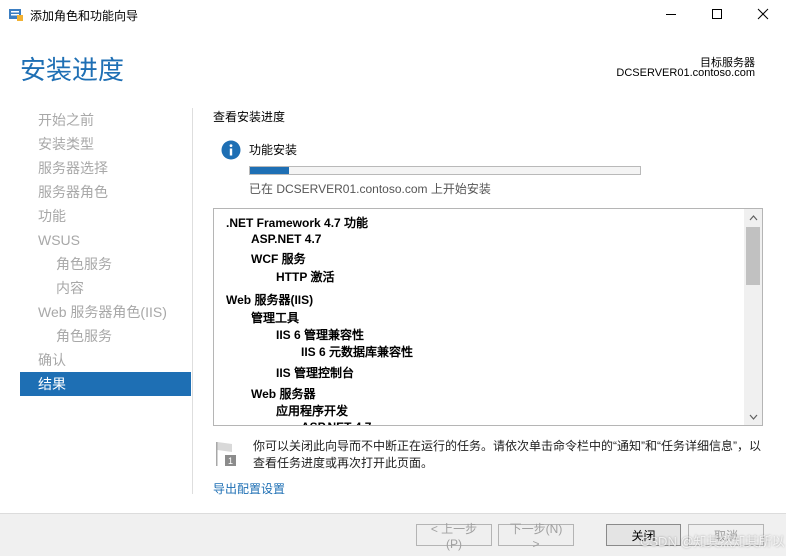 The width and height of the screenshot is (786, 556). I want to click on feature-item: Web 服务器(IIS), so click(270, 300).